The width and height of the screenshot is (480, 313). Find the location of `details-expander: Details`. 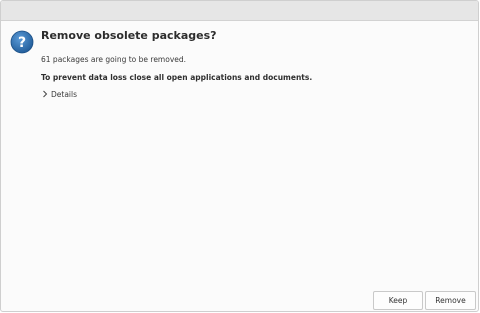

details-expander: Details is located at coordinates (59, 94).